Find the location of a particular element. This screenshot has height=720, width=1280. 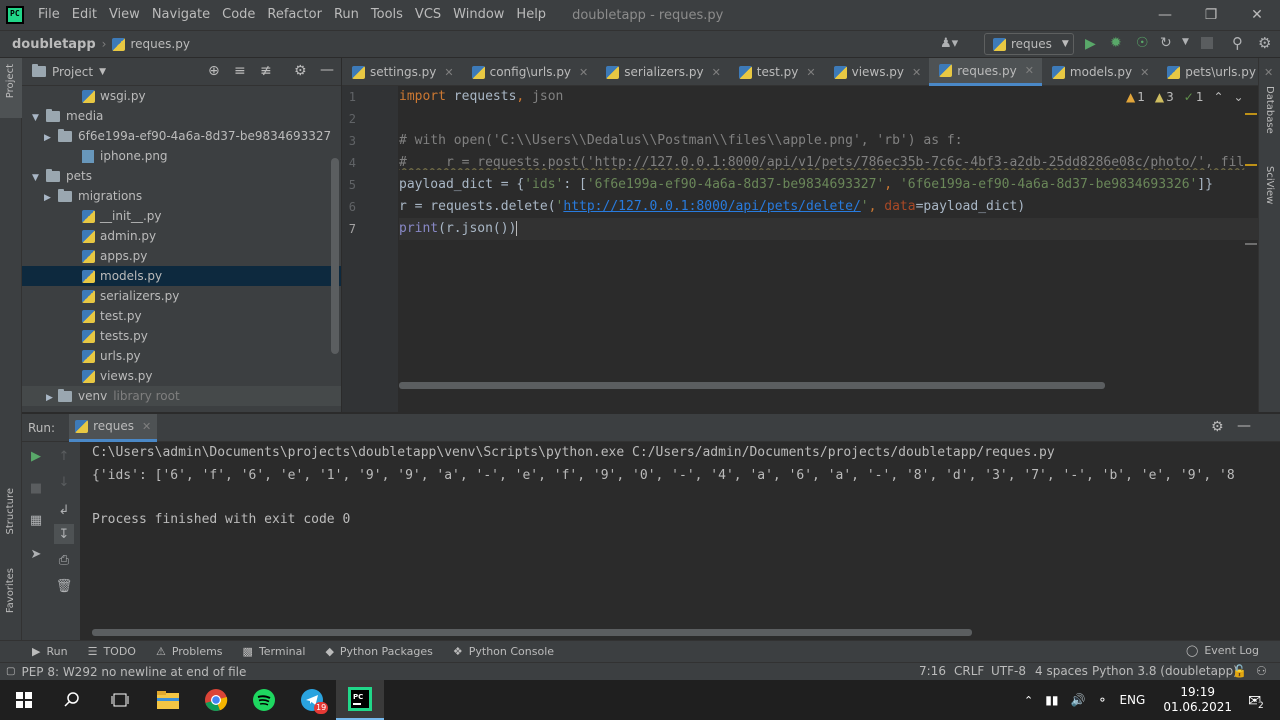

rerun-icon: ▶ is located at coordinates (36, 456).